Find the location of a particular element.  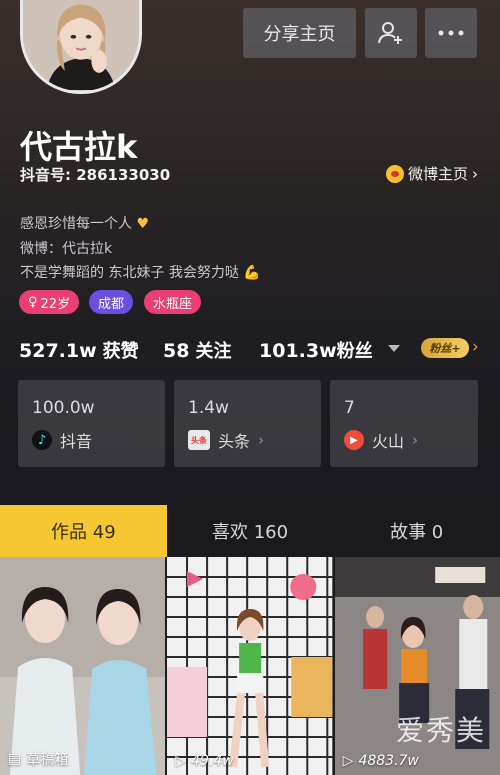

platform-card-toutiao: 1.4w 头条 头条 › is located at coordinates (247, 423).